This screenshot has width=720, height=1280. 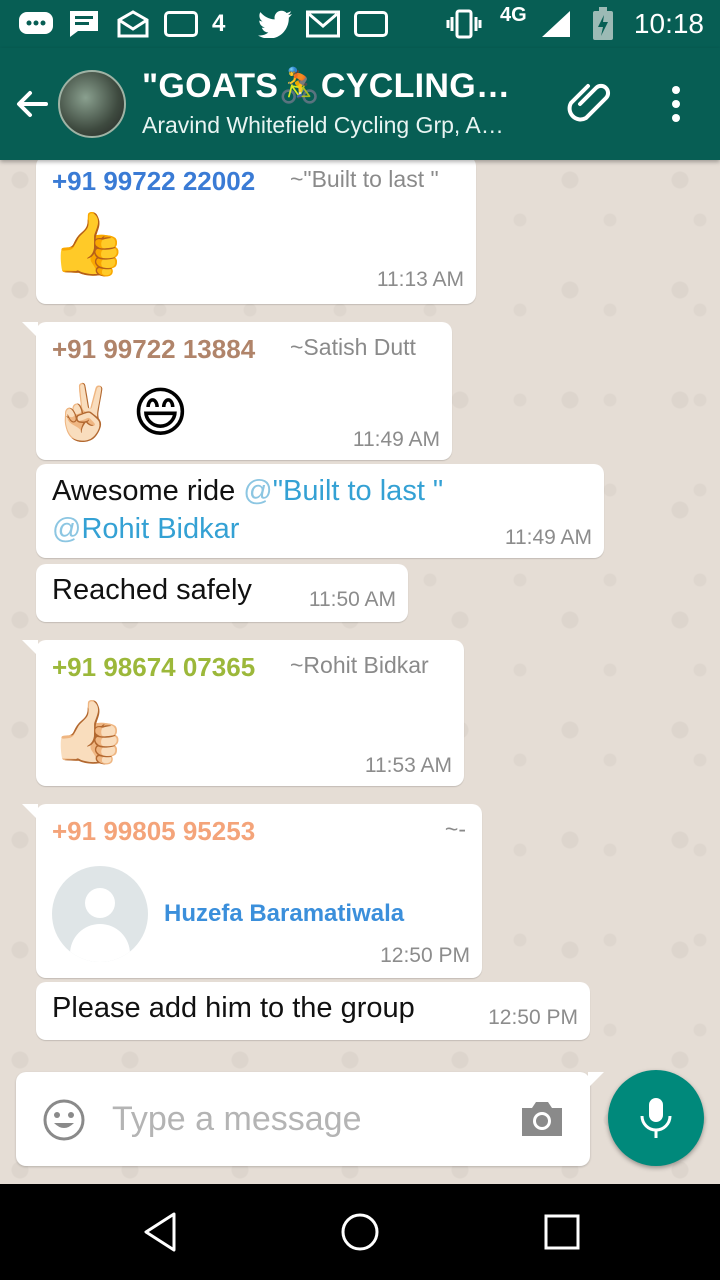 I want to click on chat-icon, so click(x=84, y=24).